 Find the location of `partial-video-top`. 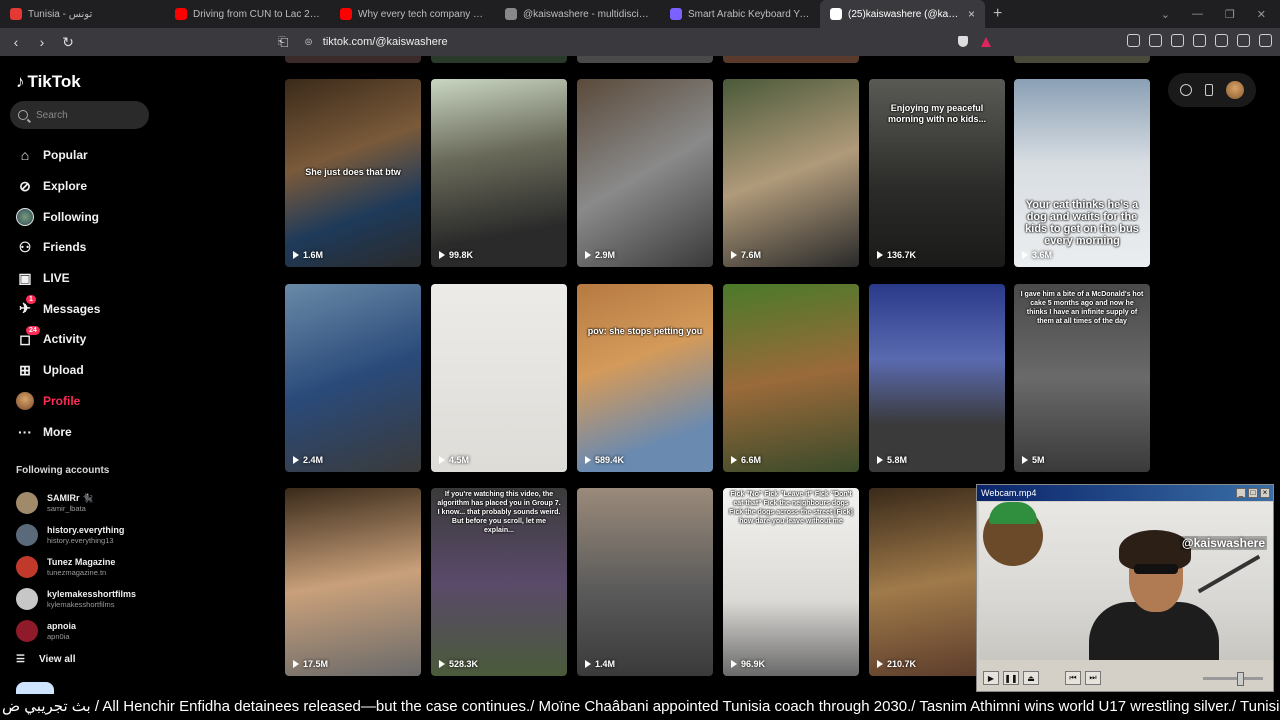

partial-video-top is located at coordinates (499, 59).